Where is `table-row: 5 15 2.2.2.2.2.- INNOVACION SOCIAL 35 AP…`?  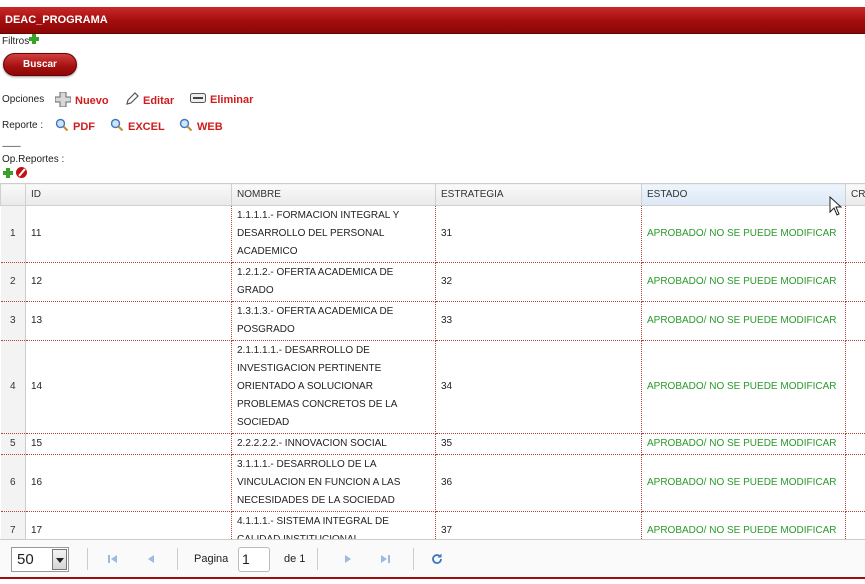 table-row: 5 15 2.2.2.2.2.- INNOVACION SOCIAL 35 AP… is located at coordinates (432, 444).